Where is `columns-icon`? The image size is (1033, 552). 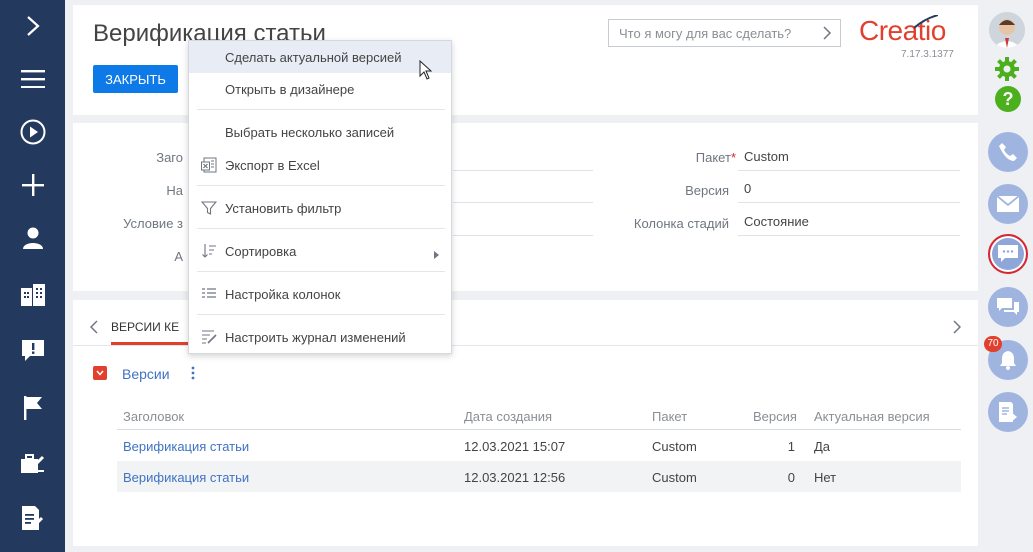
columns-icon is located at coordinates (209, 295).